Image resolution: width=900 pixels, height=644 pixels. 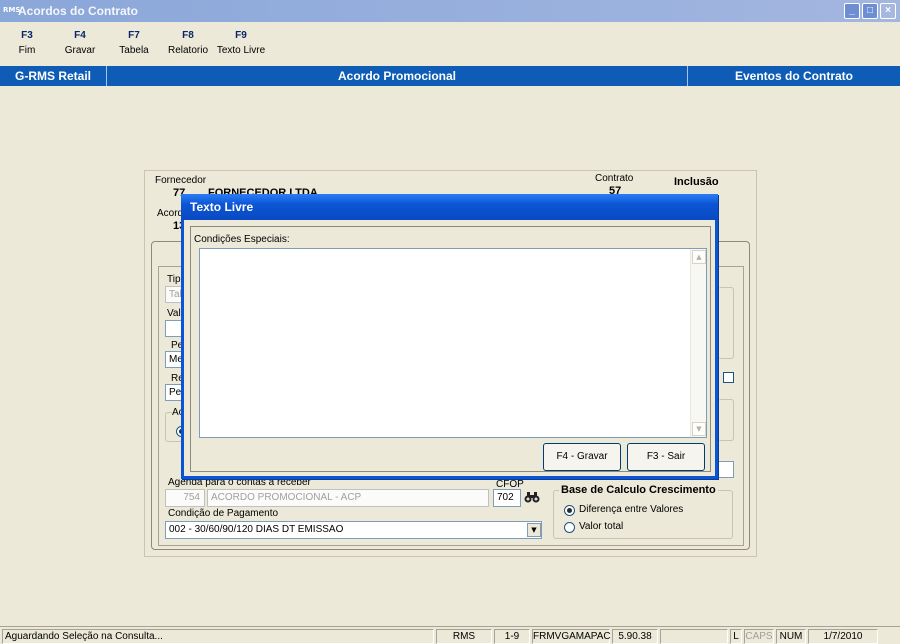 What do you see at coordinates (794, 76) in the screenshot?
I see `header-events-link: Eventos do Contrato` at bounding box center [794, 76].